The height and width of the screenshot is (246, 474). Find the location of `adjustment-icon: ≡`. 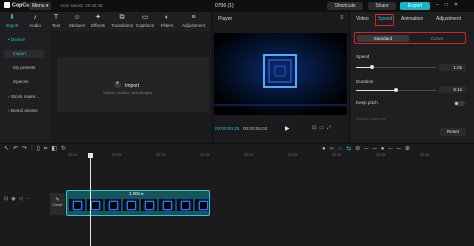

adjustment-icon: ≡ is located at coordinates (193, 17).